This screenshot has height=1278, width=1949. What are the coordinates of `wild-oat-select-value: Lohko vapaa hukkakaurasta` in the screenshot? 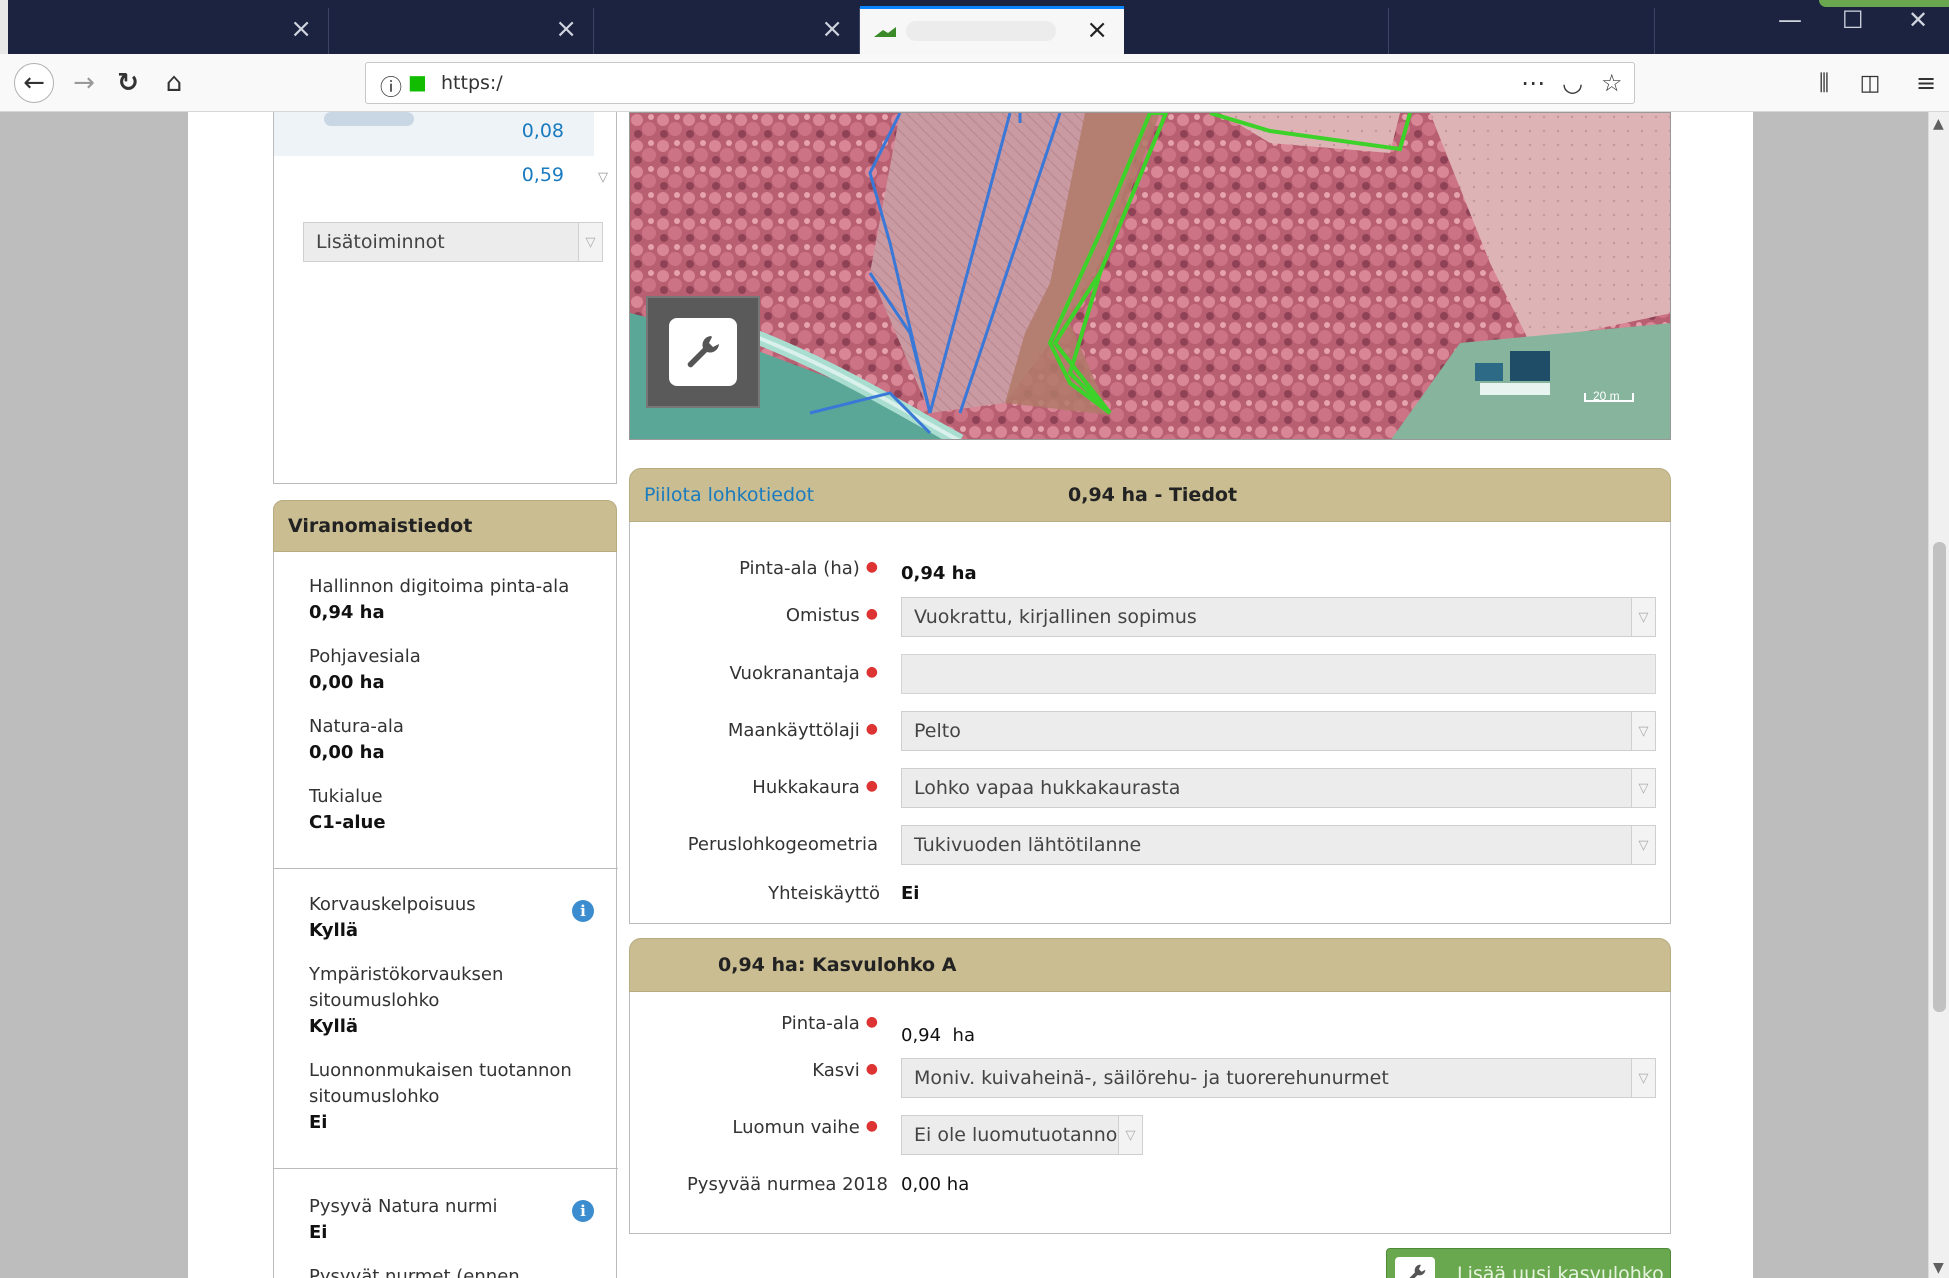 It's located at (1047, 788).